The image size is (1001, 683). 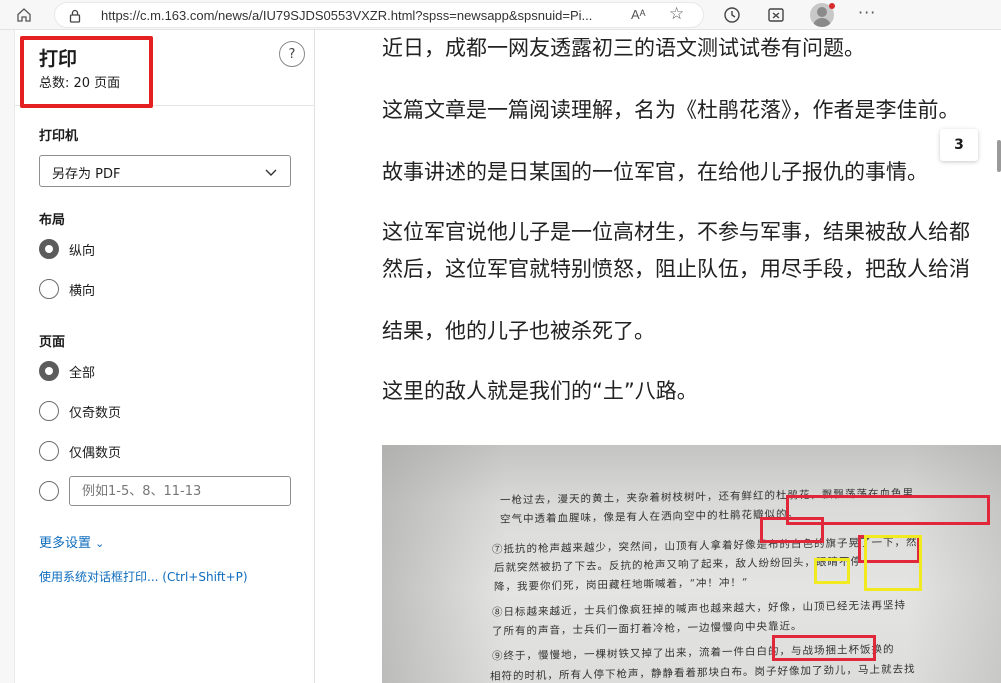 What do you see at coordinates (732, 15) in the screenshot?
I see `history-icon` at bounding box center [732, 15].